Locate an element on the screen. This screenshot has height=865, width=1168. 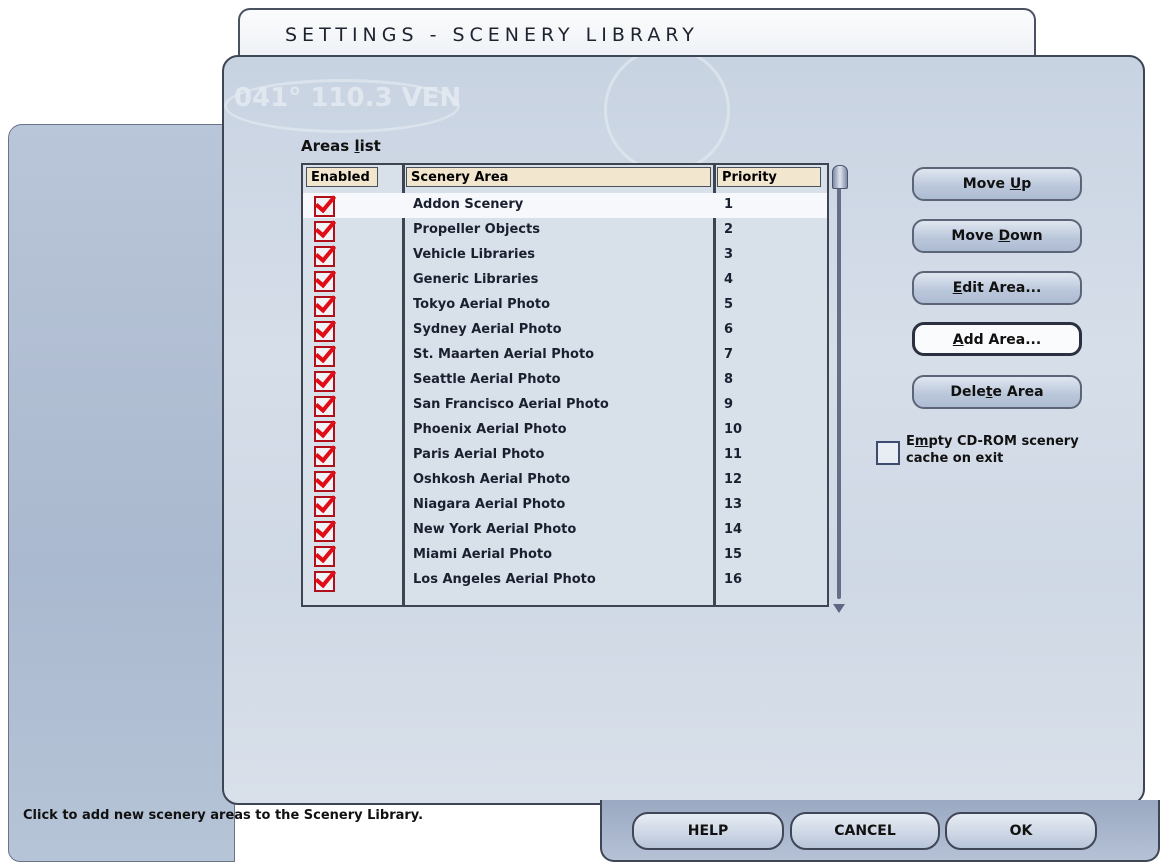
scenery-area-name: Oshkosh Aerial Photo is located at coordinates (492, 479).